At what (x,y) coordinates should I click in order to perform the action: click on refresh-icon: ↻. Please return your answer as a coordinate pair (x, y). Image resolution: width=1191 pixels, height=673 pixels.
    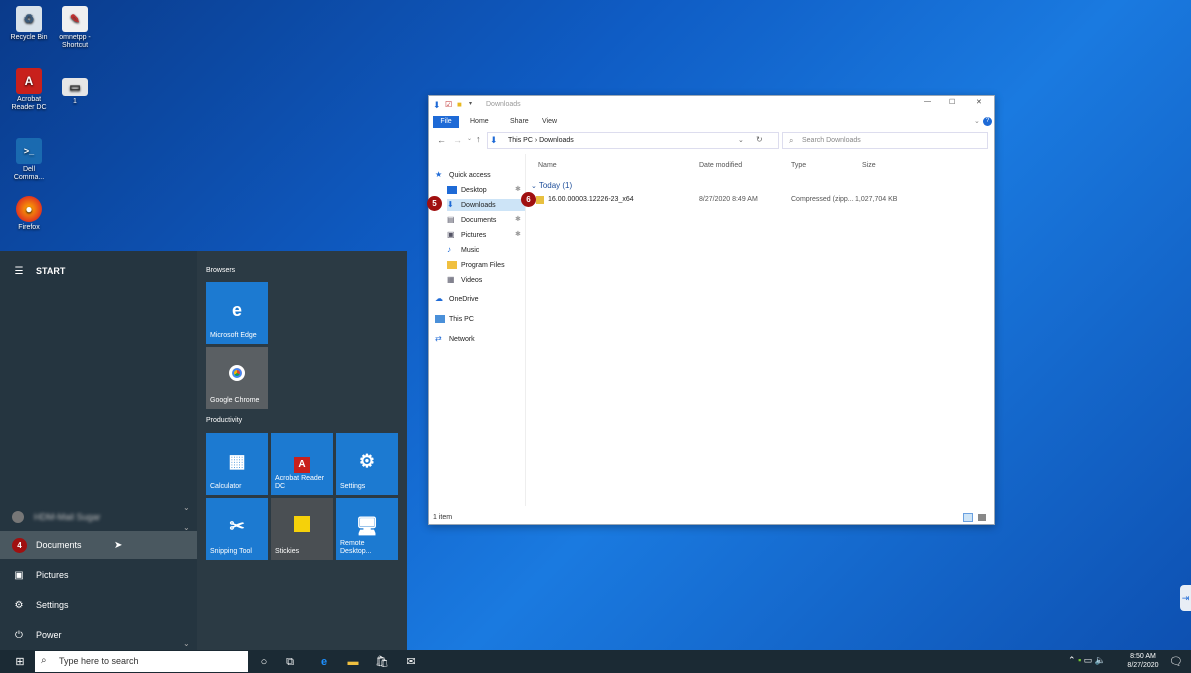
    Looking at the image, I should click on (759, 139).